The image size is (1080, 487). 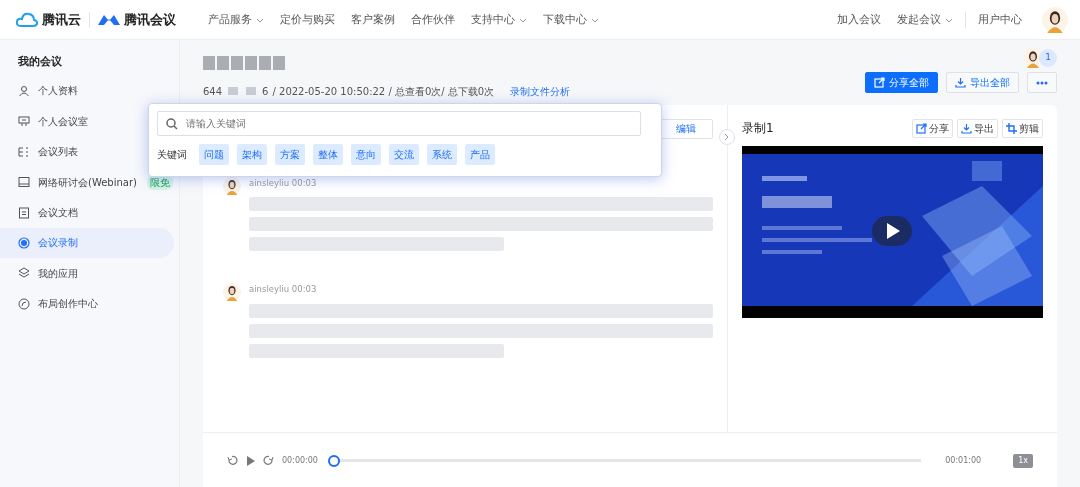 What do you see at coordinates (61, 19) in the screenshot?
I see `brand-name: 腾讯云` at bounding box center [61, 19].